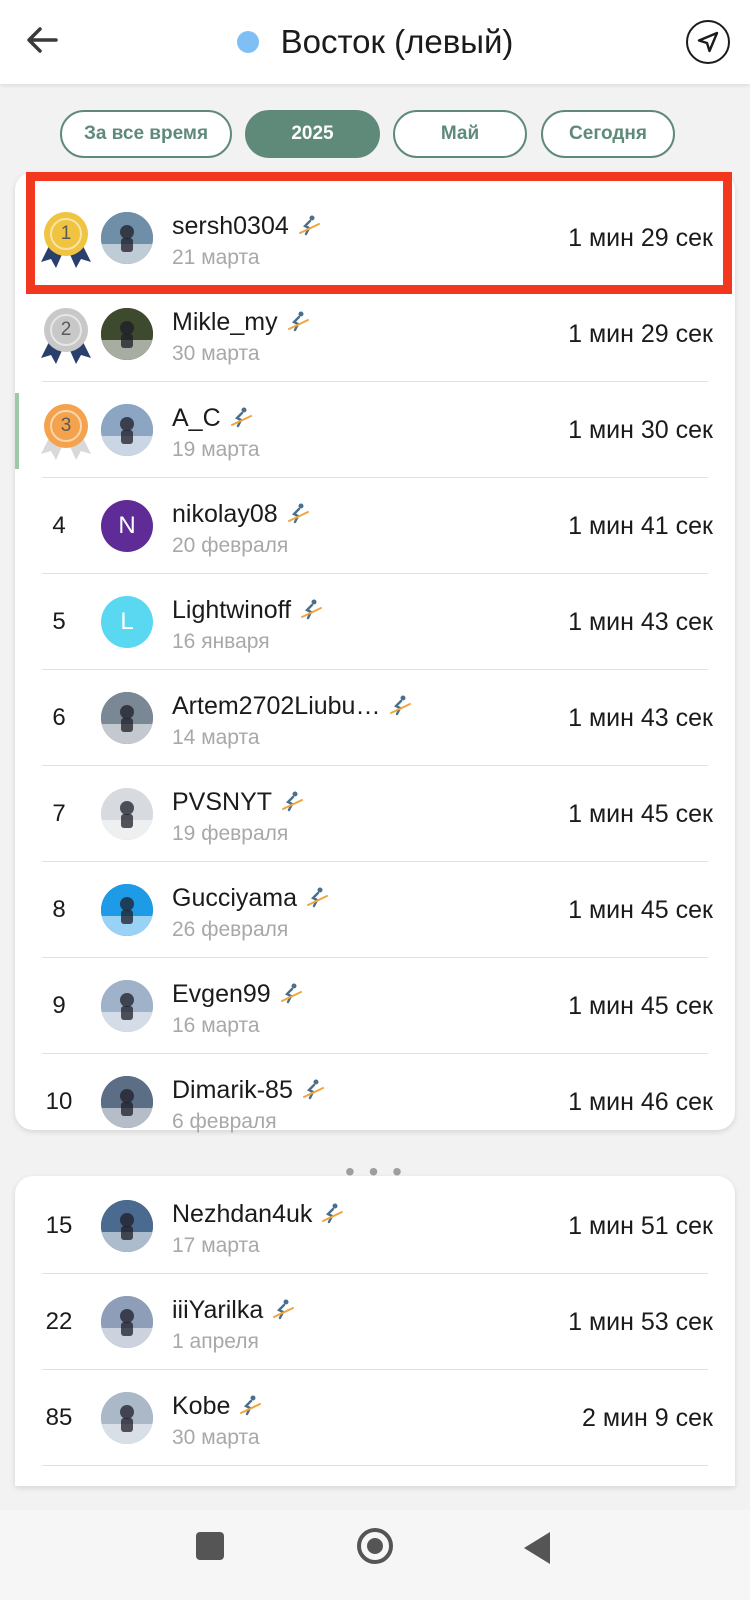 The image size is (750, 1600). Describe the element at coordinates (59, 1005) in the screenshot. I see `rank-number: 9` at that location.